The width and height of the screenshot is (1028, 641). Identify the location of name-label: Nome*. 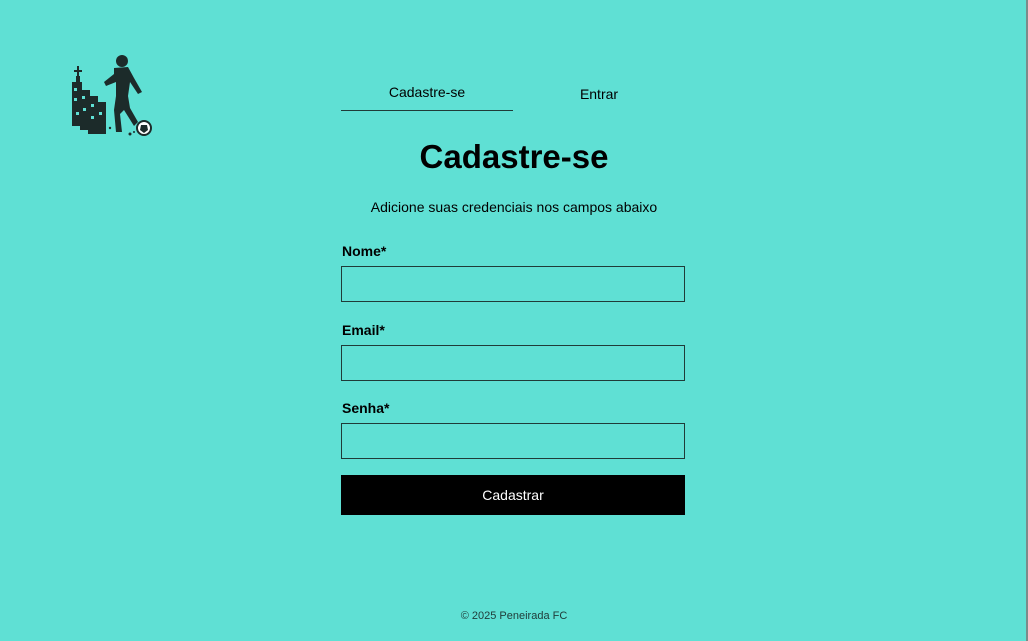
(364, 251).